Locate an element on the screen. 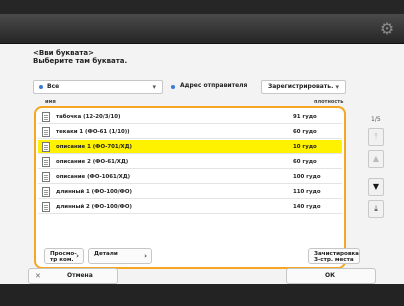 Image resolution: width=404 pixels, height=306 pixels. file-size: 140 гудо is located at coordinates (307, 207).